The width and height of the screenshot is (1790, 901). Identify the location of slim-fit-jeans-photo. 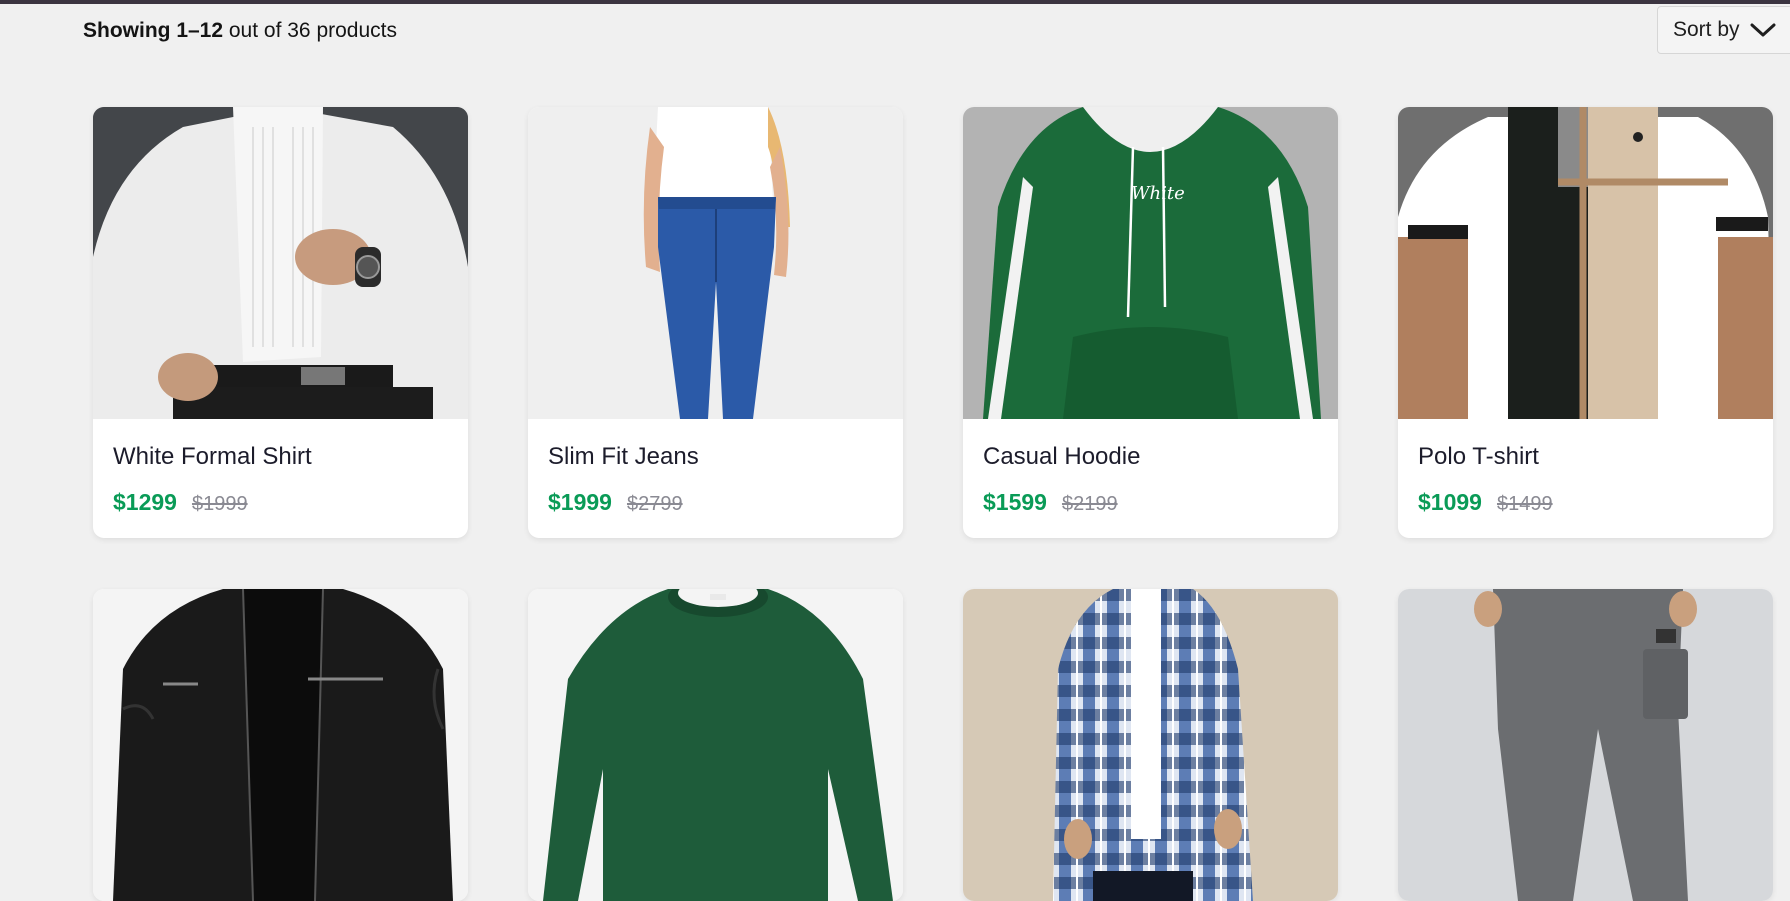
(715, 263).